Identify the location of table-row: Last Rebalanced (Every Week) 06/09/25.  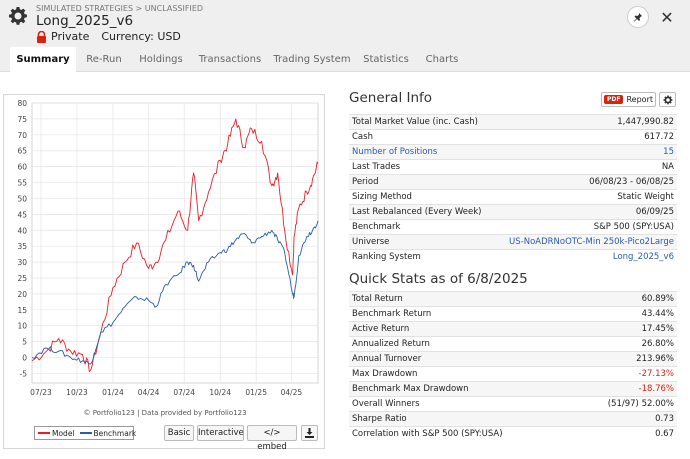
(513, 212).